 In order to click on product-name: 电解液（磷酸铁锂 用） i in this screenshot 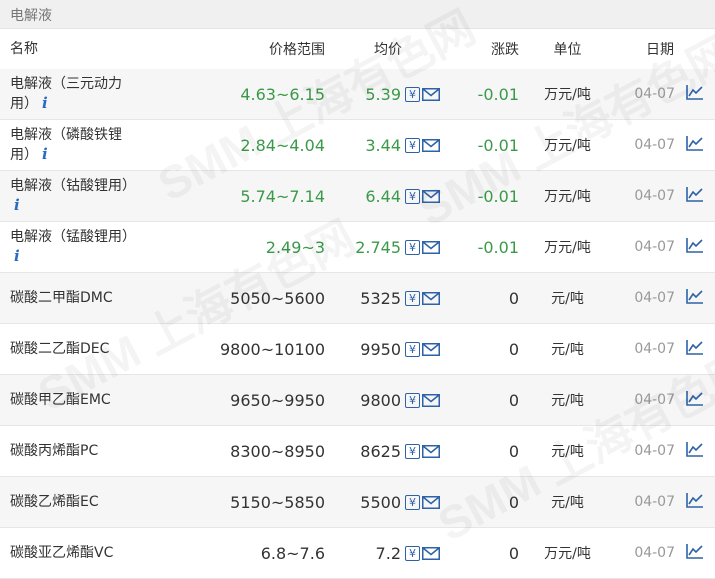, I will do `click(75, 145)`.